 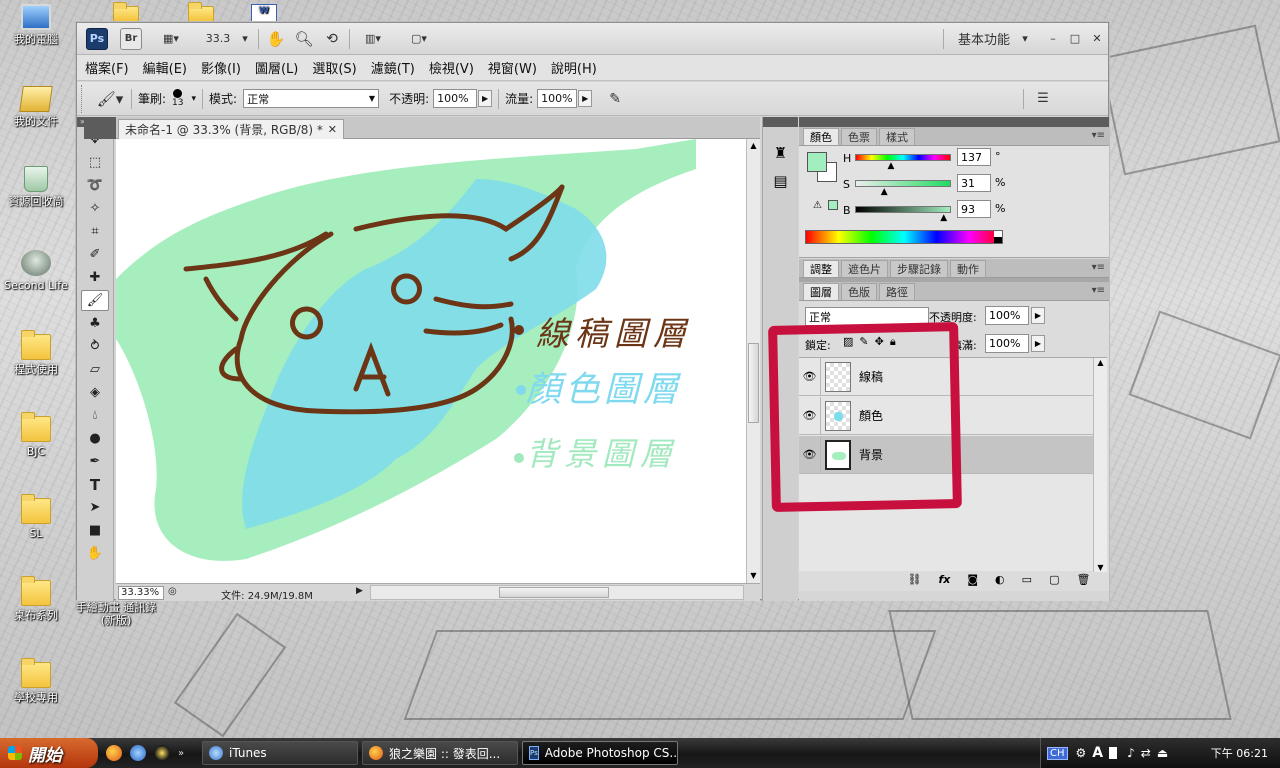 What do you see at coordinates (107, 67) in the screenshot?
I see `menu-file: 檔案(F)` at bounding box center [107, 67].